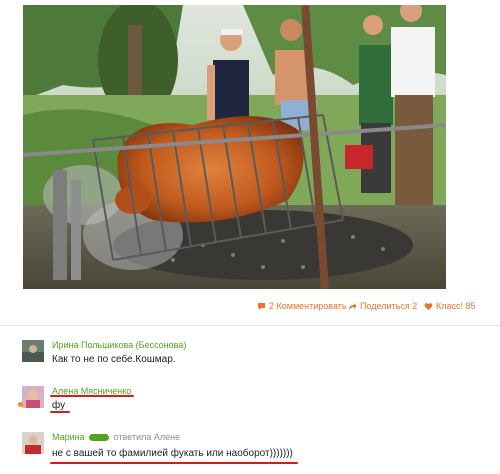  Describe the element at coordinates (68, 437) in the screenshot. I see `comment-author-name: Марина` at that location.